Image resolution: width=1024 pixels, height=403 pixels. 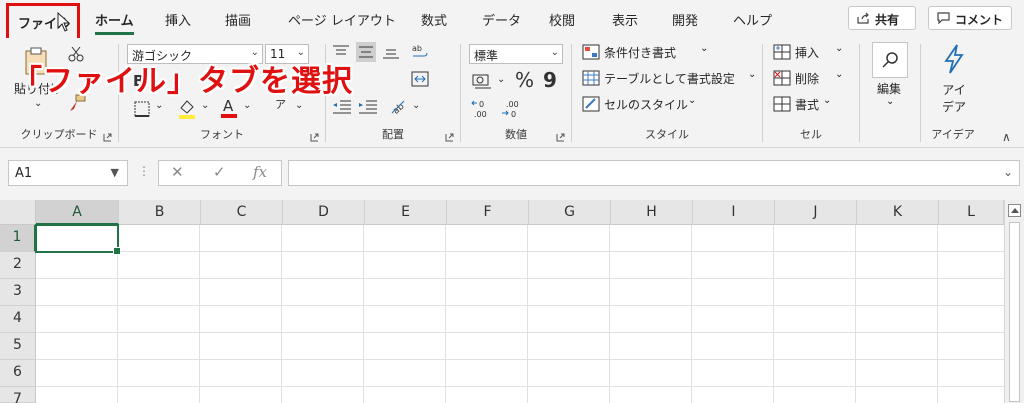 What do you see at coordinates (18, 238) in the screenshot?
I see `row-header: 1` at bounding box center [18, 238].